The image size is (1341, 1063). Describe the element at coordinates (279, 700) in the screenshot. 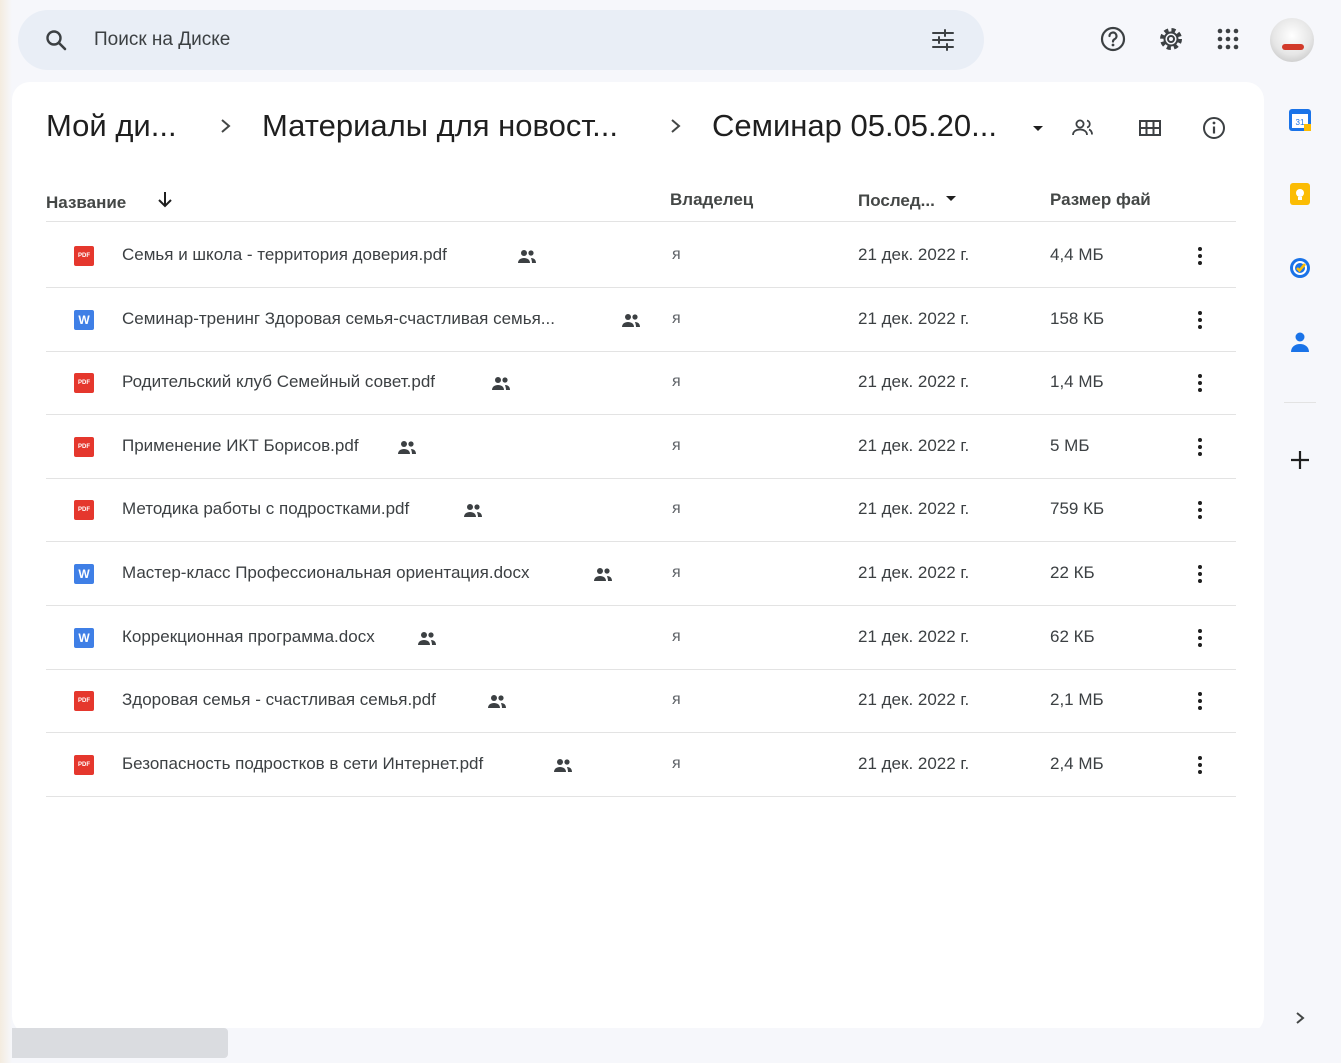

I see `file-name: Здоровая семья - счастливая семья.pdf` at that location.